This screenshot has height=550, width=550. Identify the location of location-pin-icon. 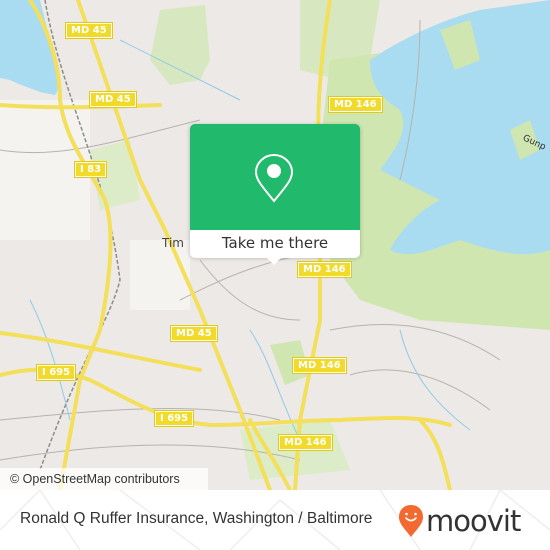
(274, 178).